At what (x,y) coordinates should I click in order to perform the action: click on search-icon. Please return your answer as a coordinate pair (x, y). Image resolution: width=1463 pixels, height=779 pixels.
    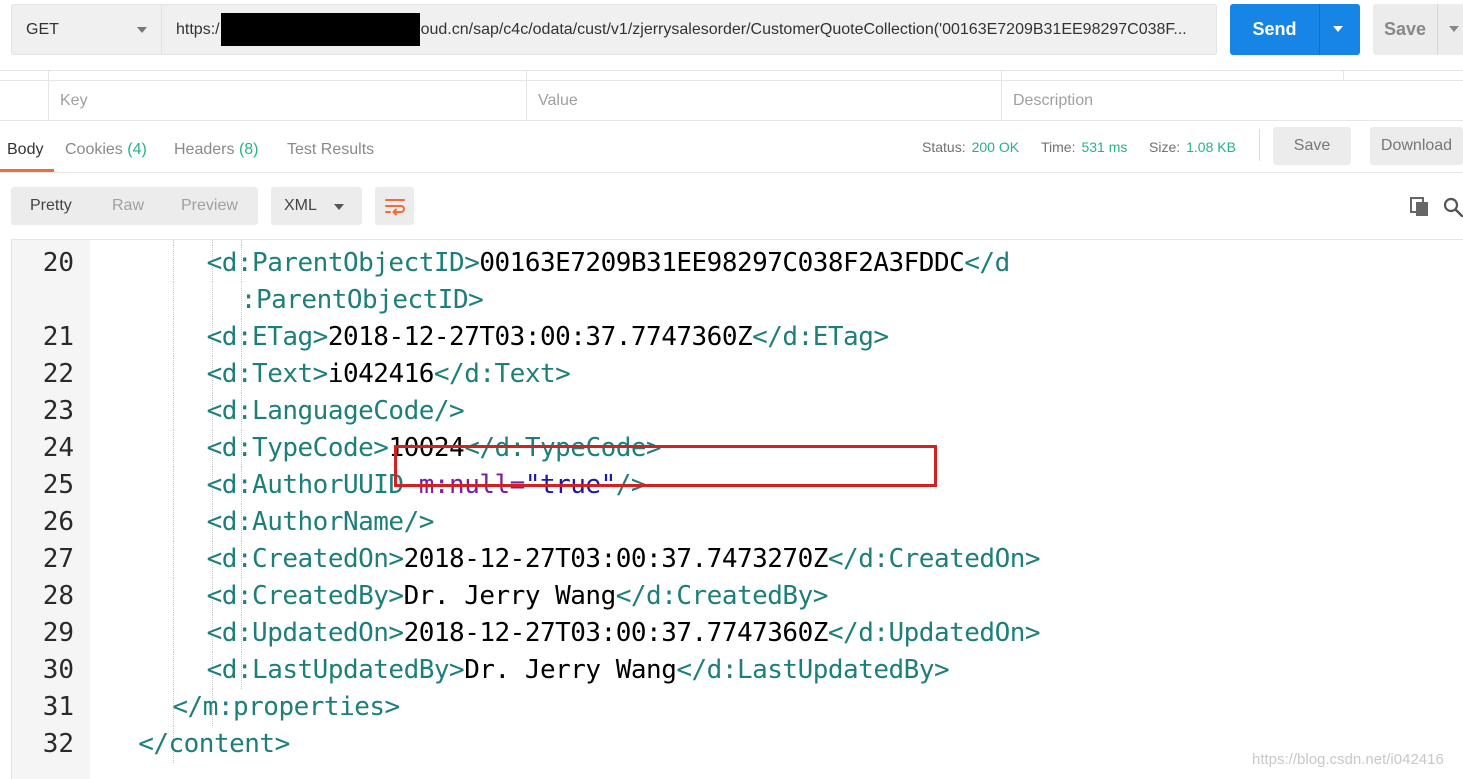
    Looking at the image, I should click on (1453, 207).